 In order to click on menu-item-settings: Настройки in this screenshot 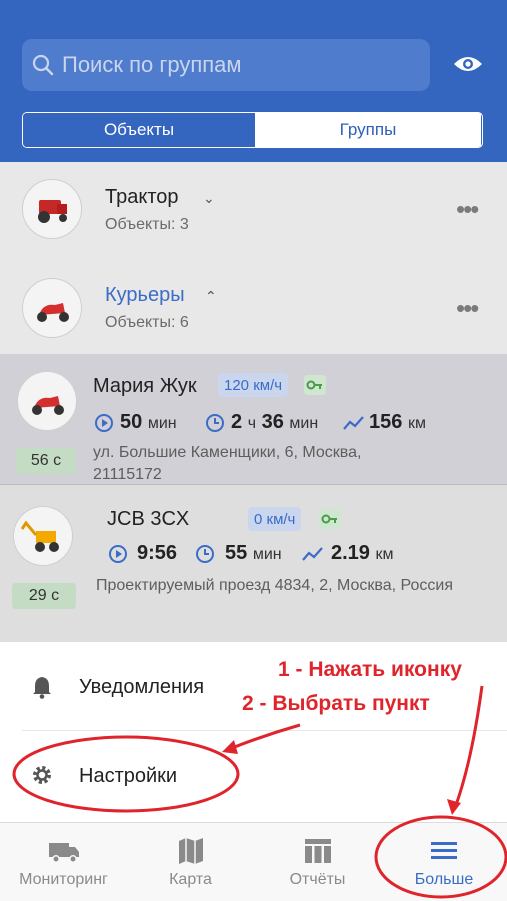, I will do `click(128, 776)`.